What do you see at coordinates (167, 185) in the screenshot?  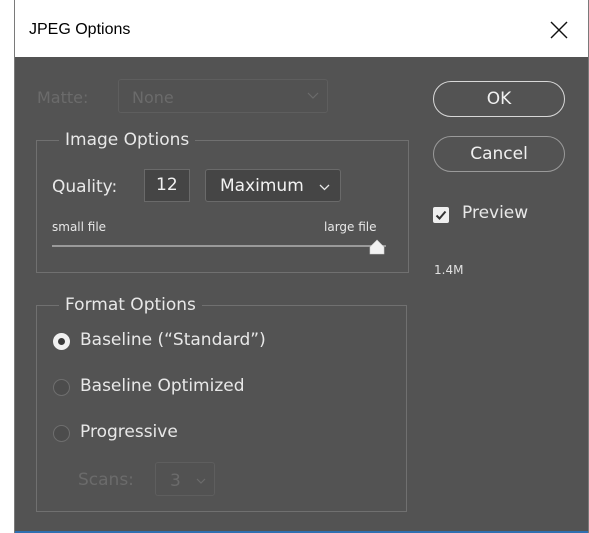 I see `quality-input: 12` at bounding box center [167, 185].